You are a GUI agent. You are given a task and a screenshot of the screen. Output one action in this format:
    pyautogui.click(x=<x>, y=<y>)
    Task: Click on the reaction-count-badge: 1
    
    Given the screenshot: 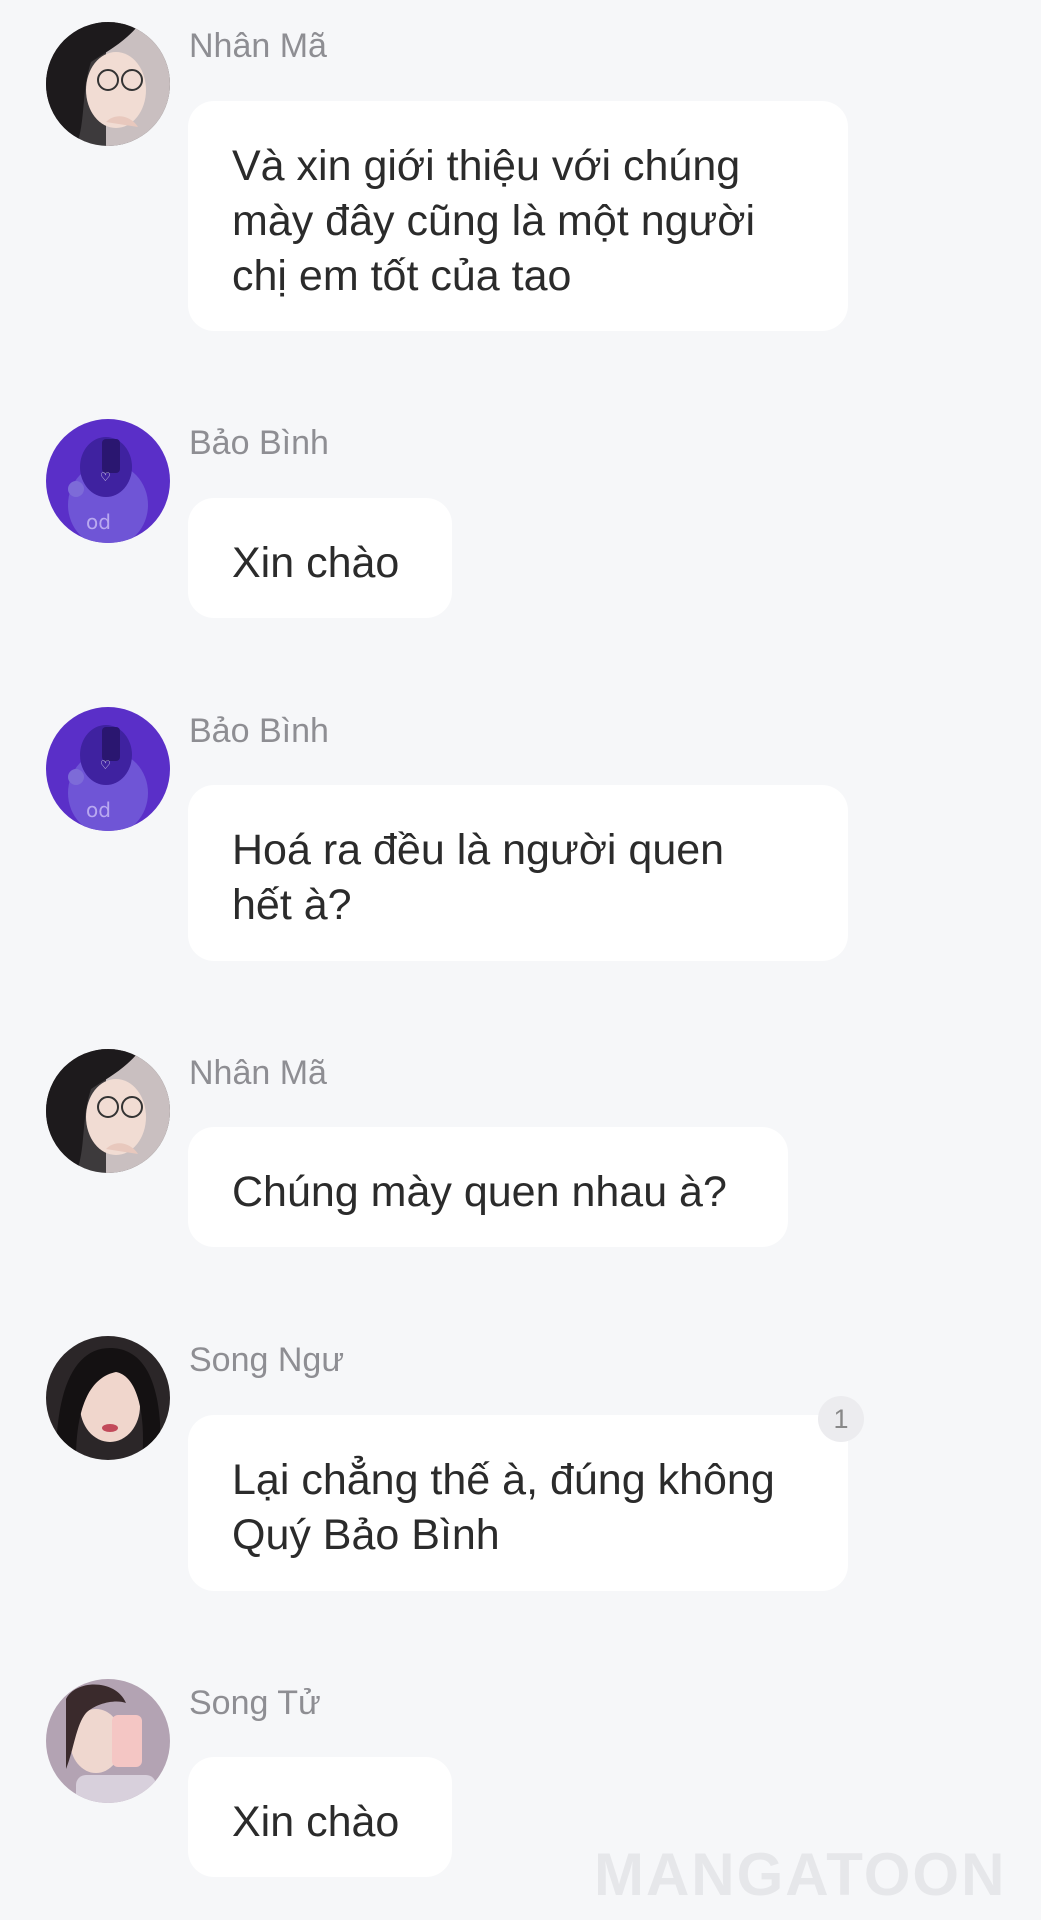 What is the action you would take?
    pyautogui.click(x=841, y=1419)
    